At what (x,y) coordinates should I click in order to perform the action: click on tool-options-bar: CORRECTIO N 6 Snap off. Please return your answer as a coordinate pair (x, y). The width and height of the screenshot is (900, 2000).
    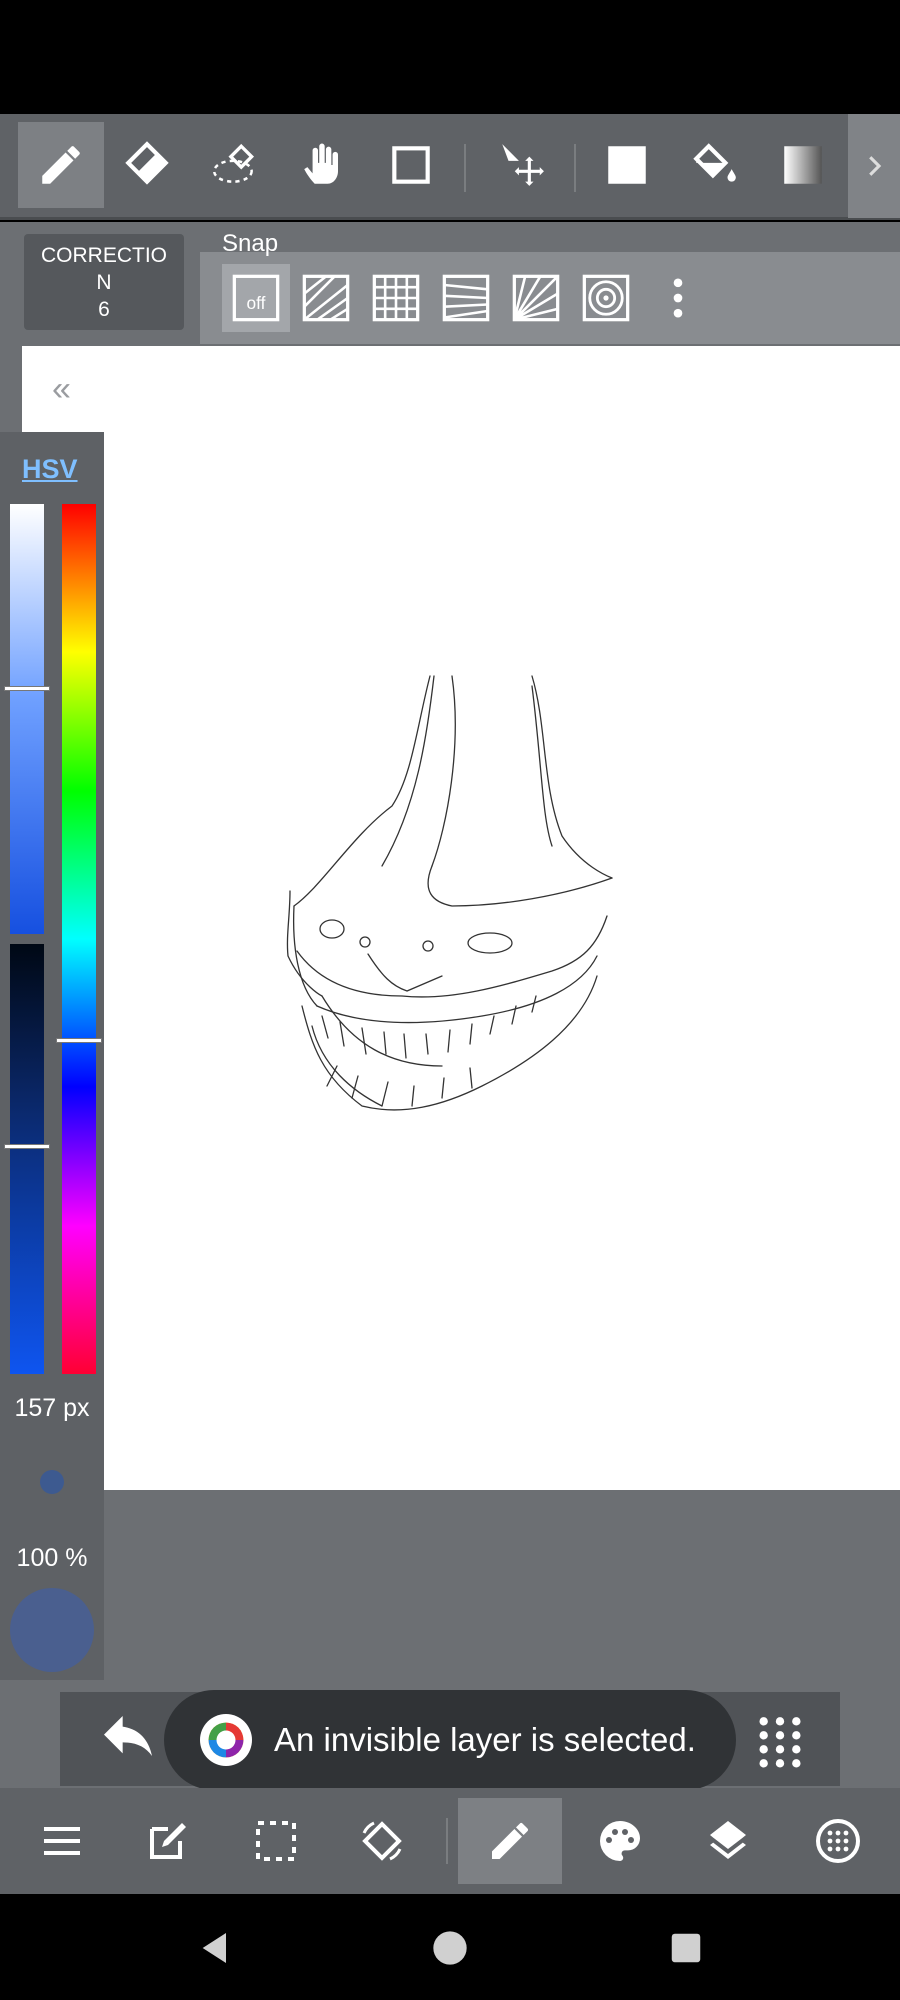
    Looking at the image, I should click on (450, 283).